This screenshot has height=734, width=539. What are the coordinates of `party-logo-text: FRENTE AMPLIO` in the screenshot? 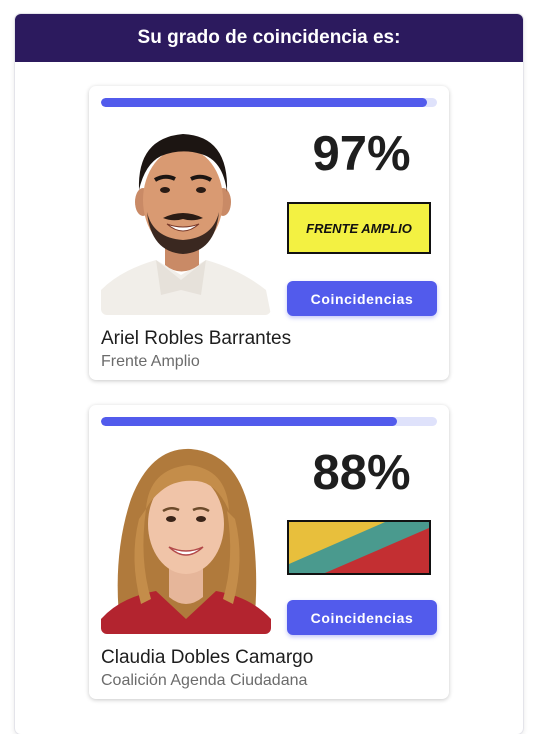 It's located at (359, 228).